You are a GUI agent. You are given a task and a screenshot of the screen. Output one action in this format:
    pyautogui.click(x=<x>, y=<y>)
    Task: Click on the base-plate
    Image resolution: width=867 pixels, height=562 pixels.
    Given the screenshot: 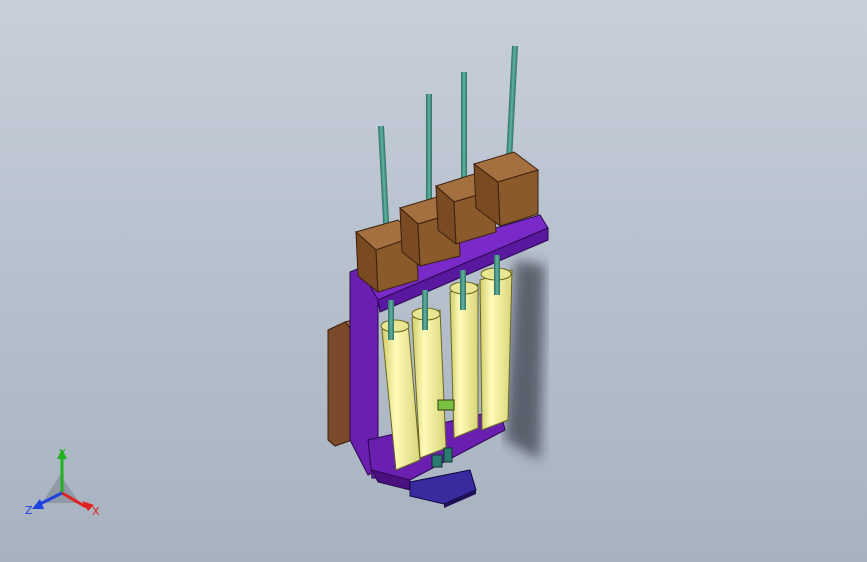 What is the action you would take?
    pyautogui.click(x=443, y=488)
    